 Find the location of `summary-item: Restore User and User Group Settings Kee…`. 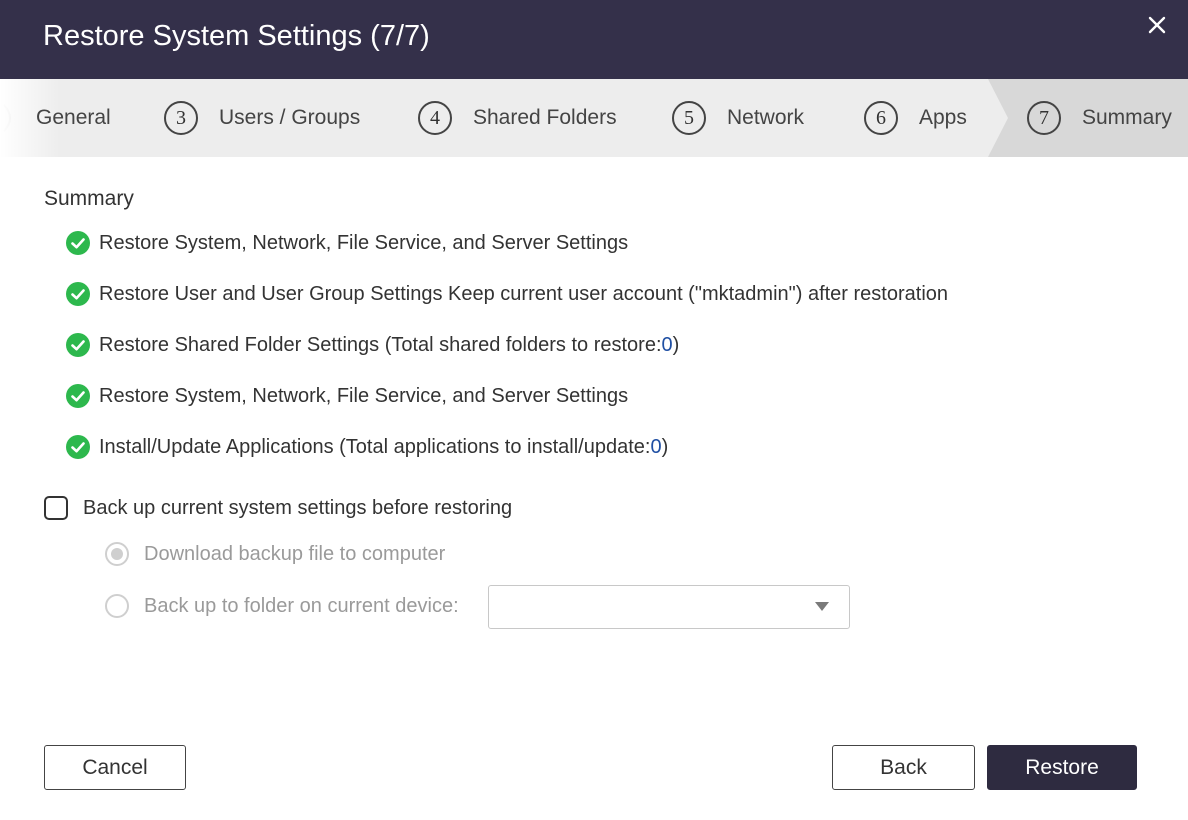

summary-item: Restore User and User Group Settings Kee… is located at coordinates (507, 294).